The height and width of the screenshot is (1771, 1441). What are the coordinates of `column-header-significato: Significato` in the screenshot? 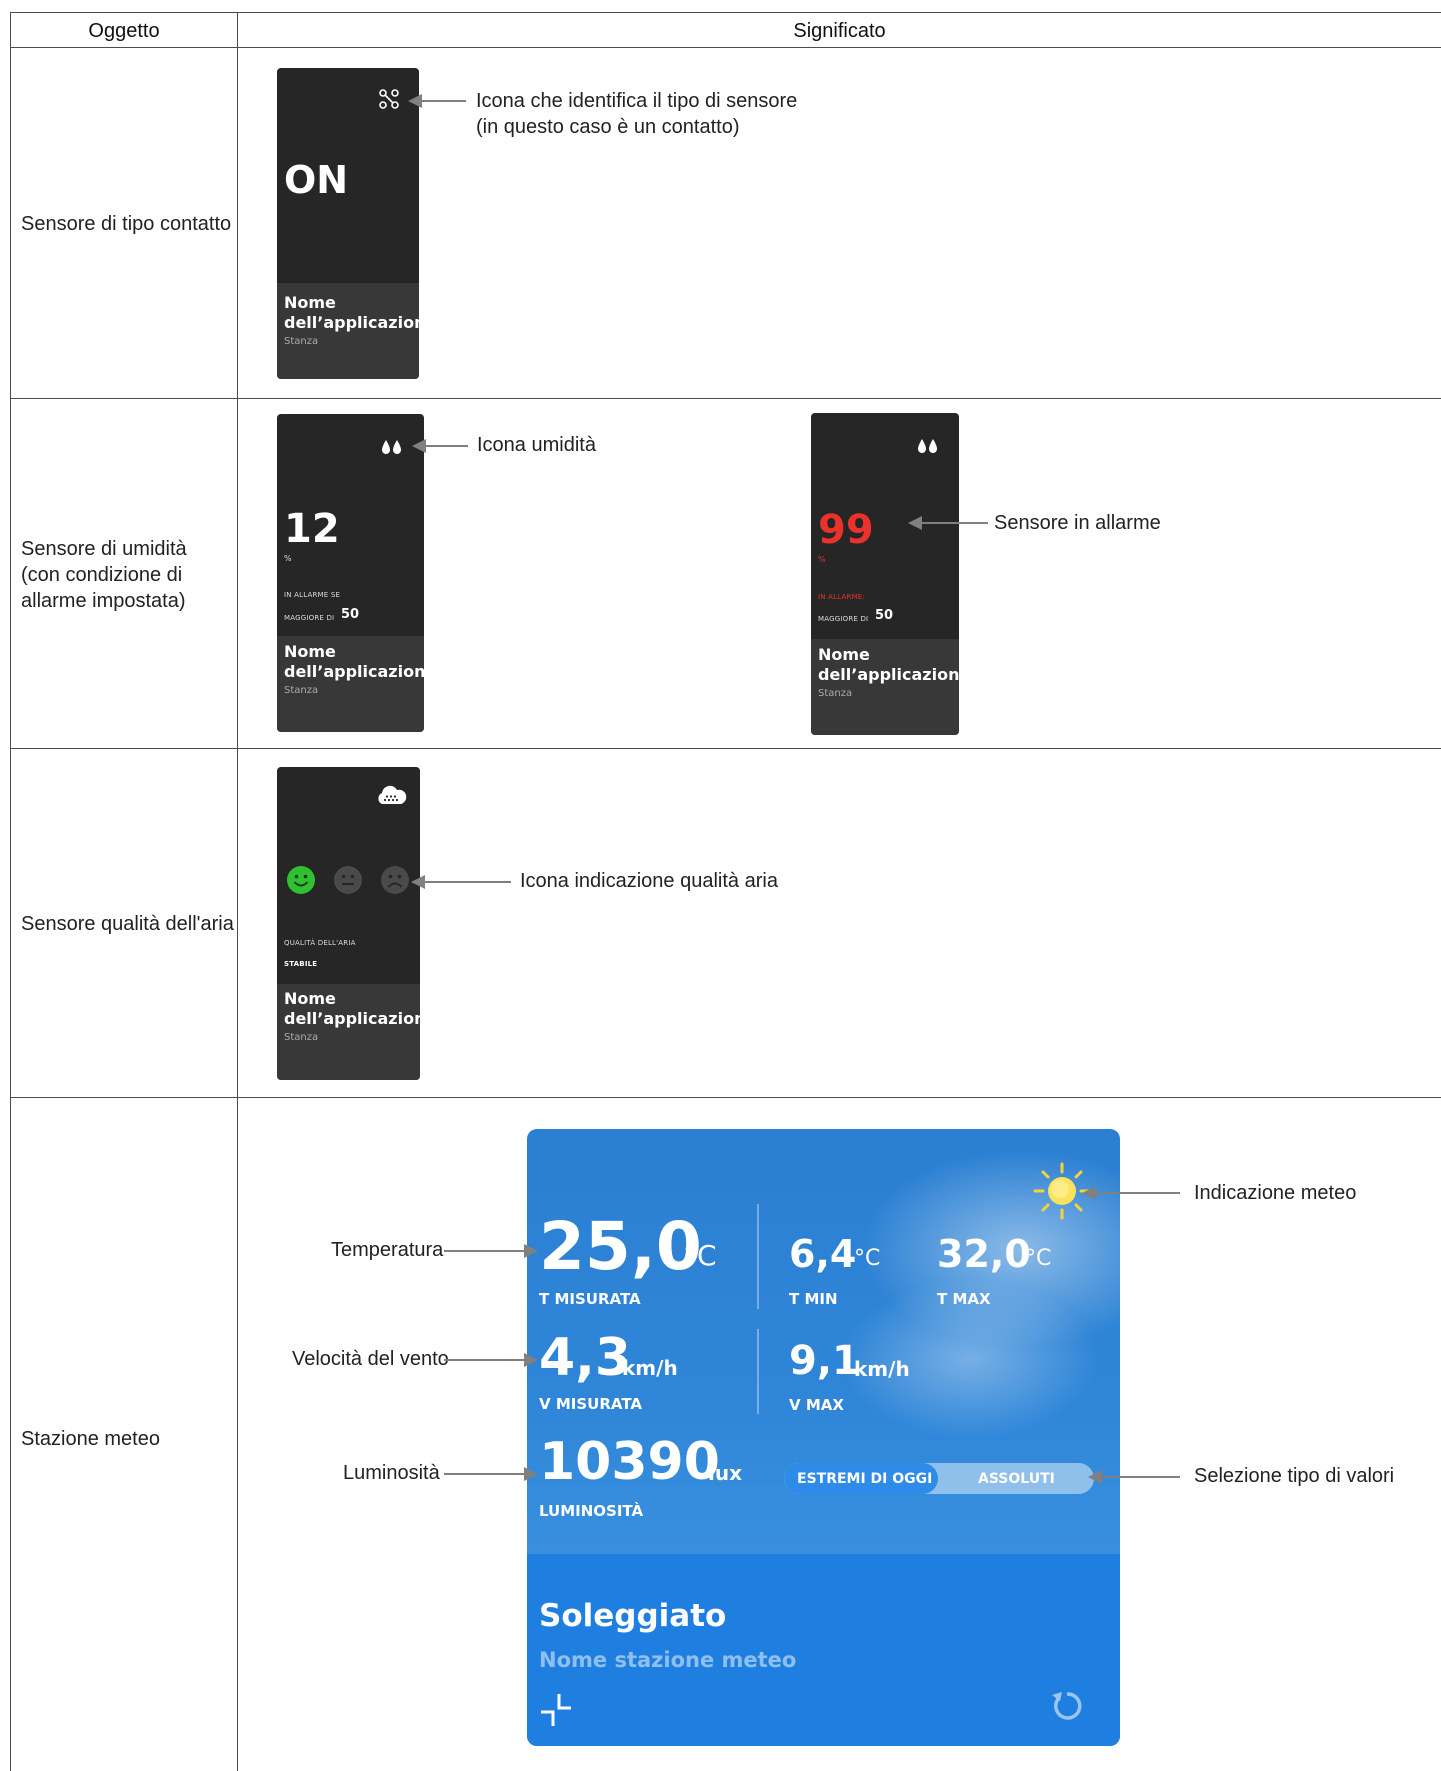 It's located at (839, 31).